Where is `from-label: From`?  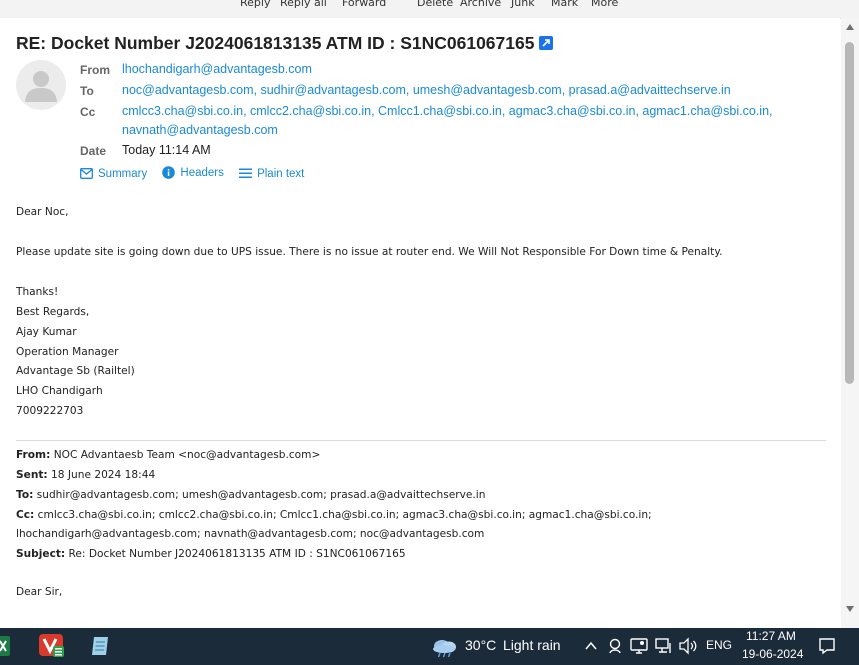 from-label: From is located at coordinates (95, 70).